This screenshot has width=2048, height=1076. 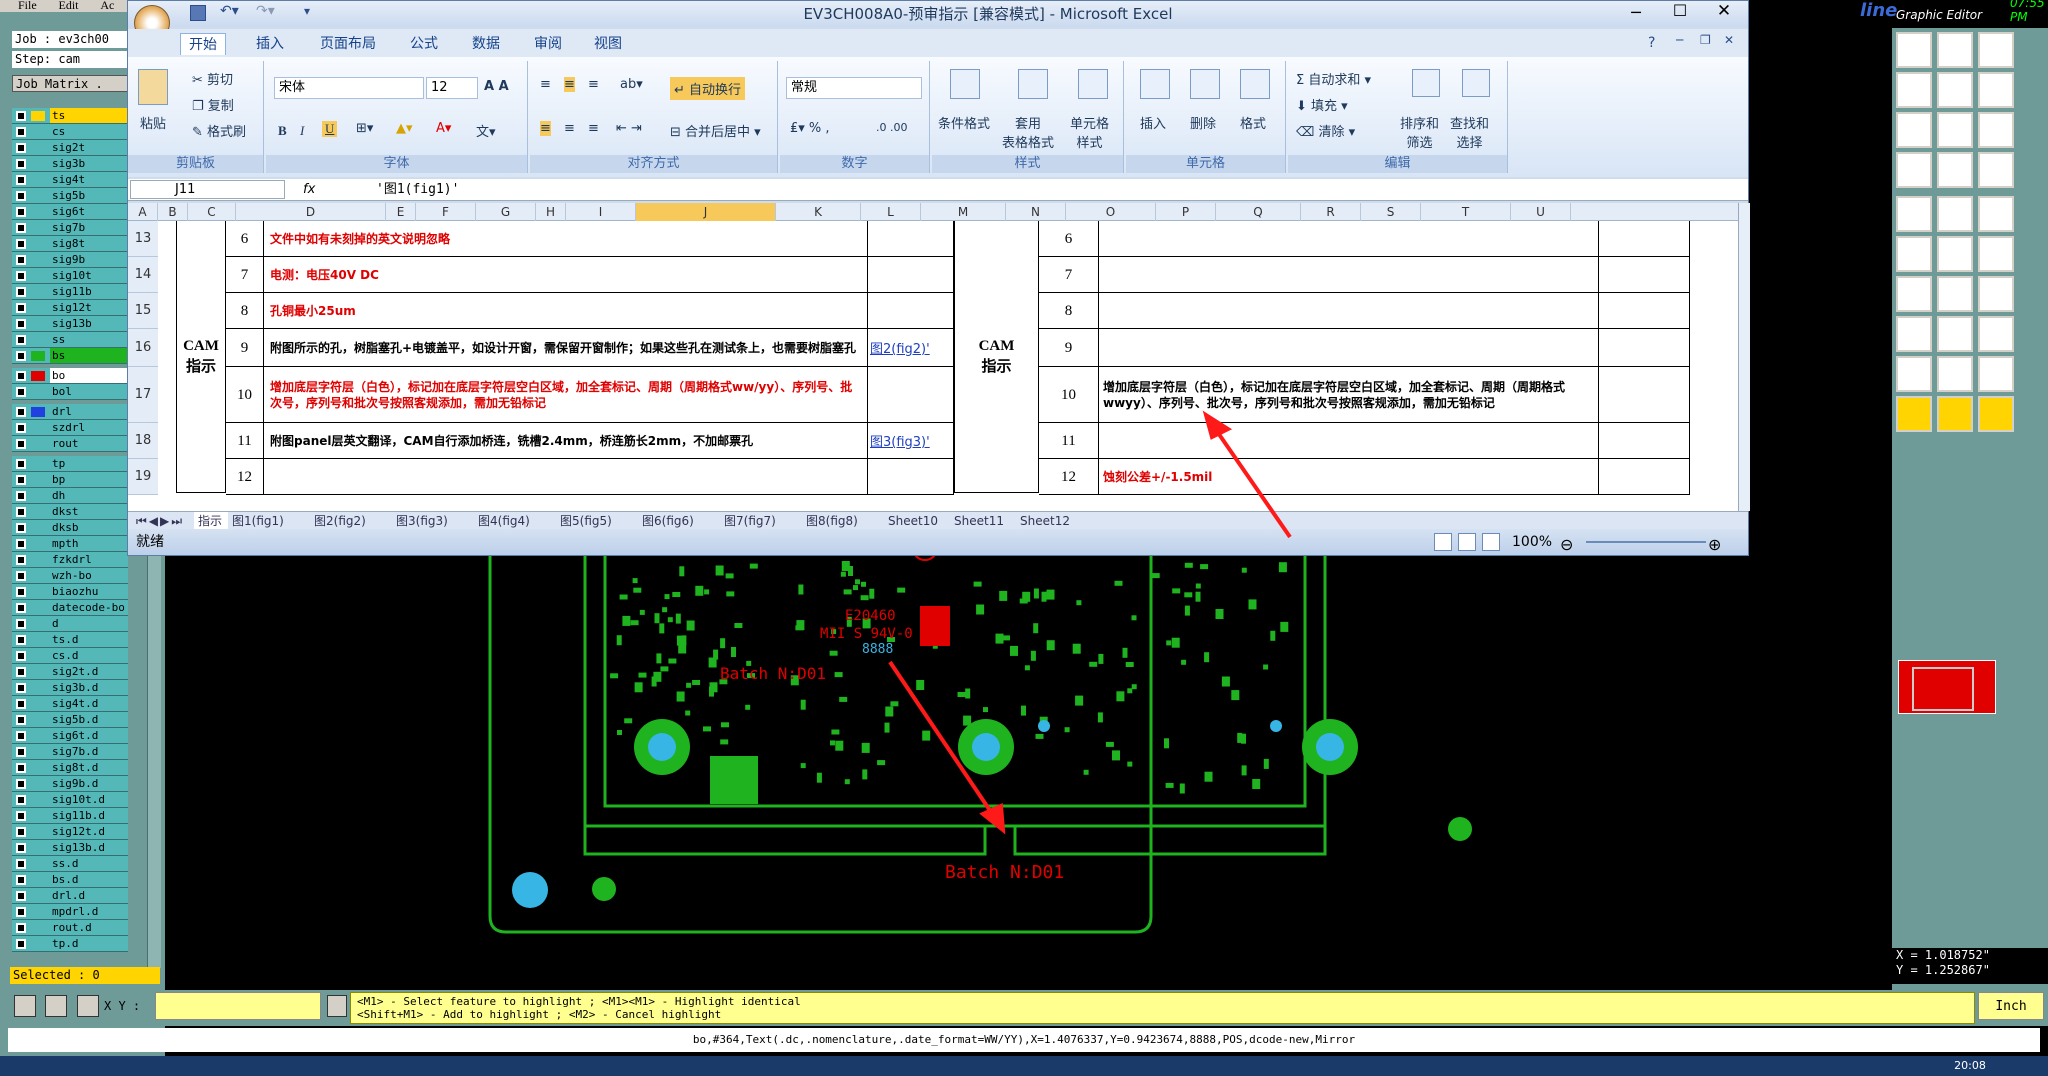 What do you see at coordinates (70, 608) in the screenshot?
I see `layer-row: datecode-bo` at bounding box center [70, 608].